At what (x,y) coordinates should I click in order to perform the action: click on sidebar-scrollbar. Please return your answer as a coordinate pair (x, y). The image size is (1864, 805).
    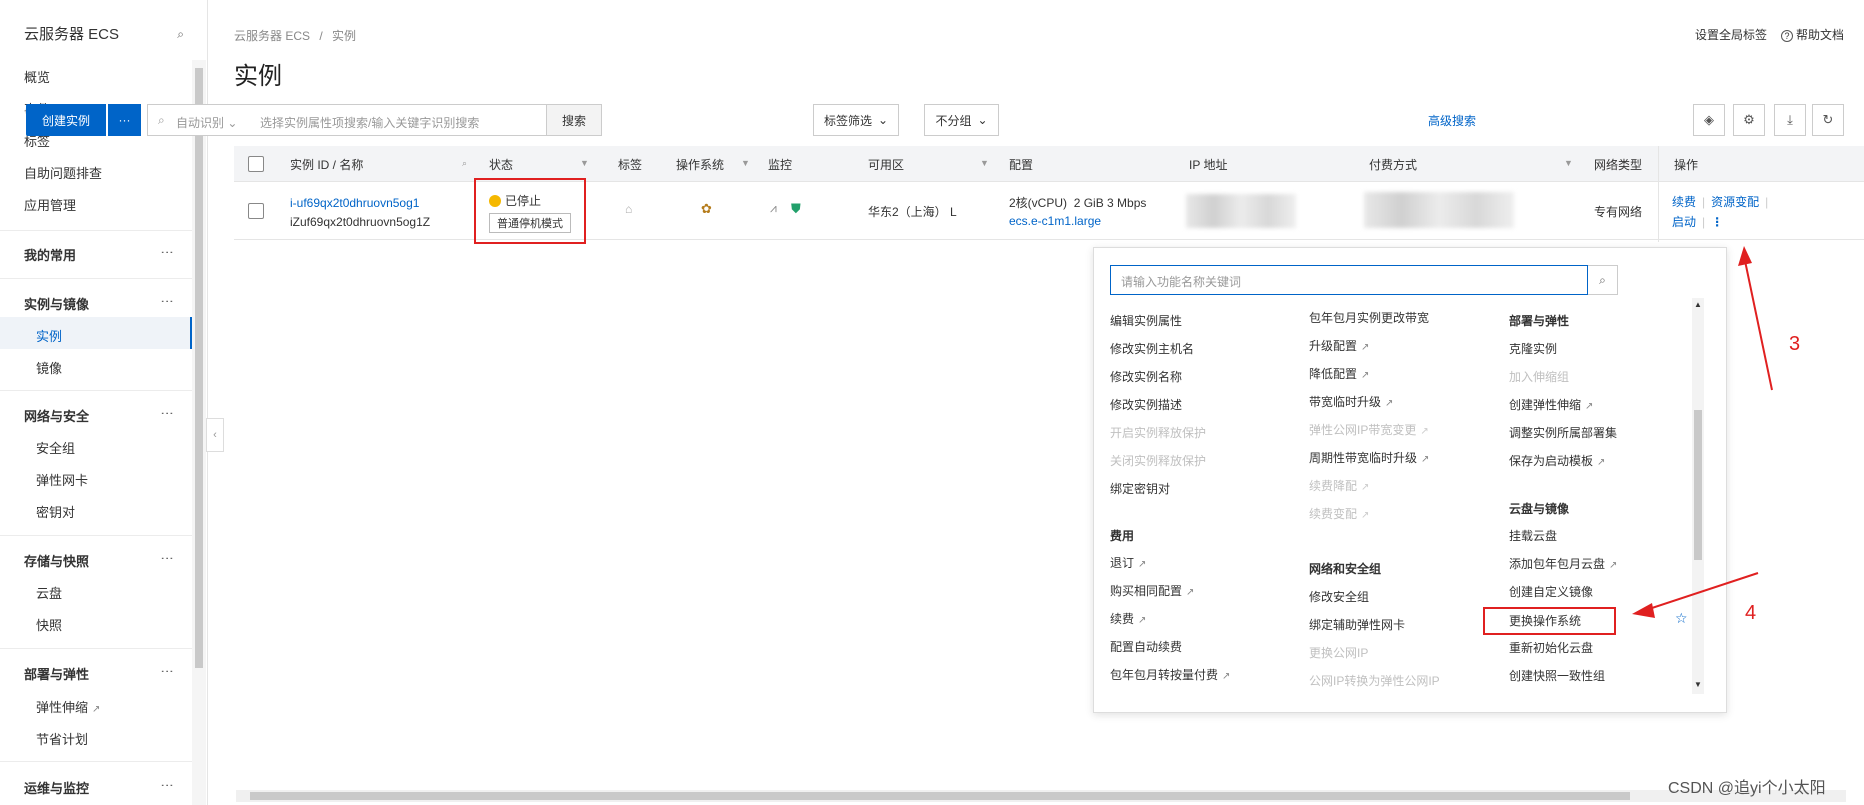
    Looking at the image, I should click on (199, 432).